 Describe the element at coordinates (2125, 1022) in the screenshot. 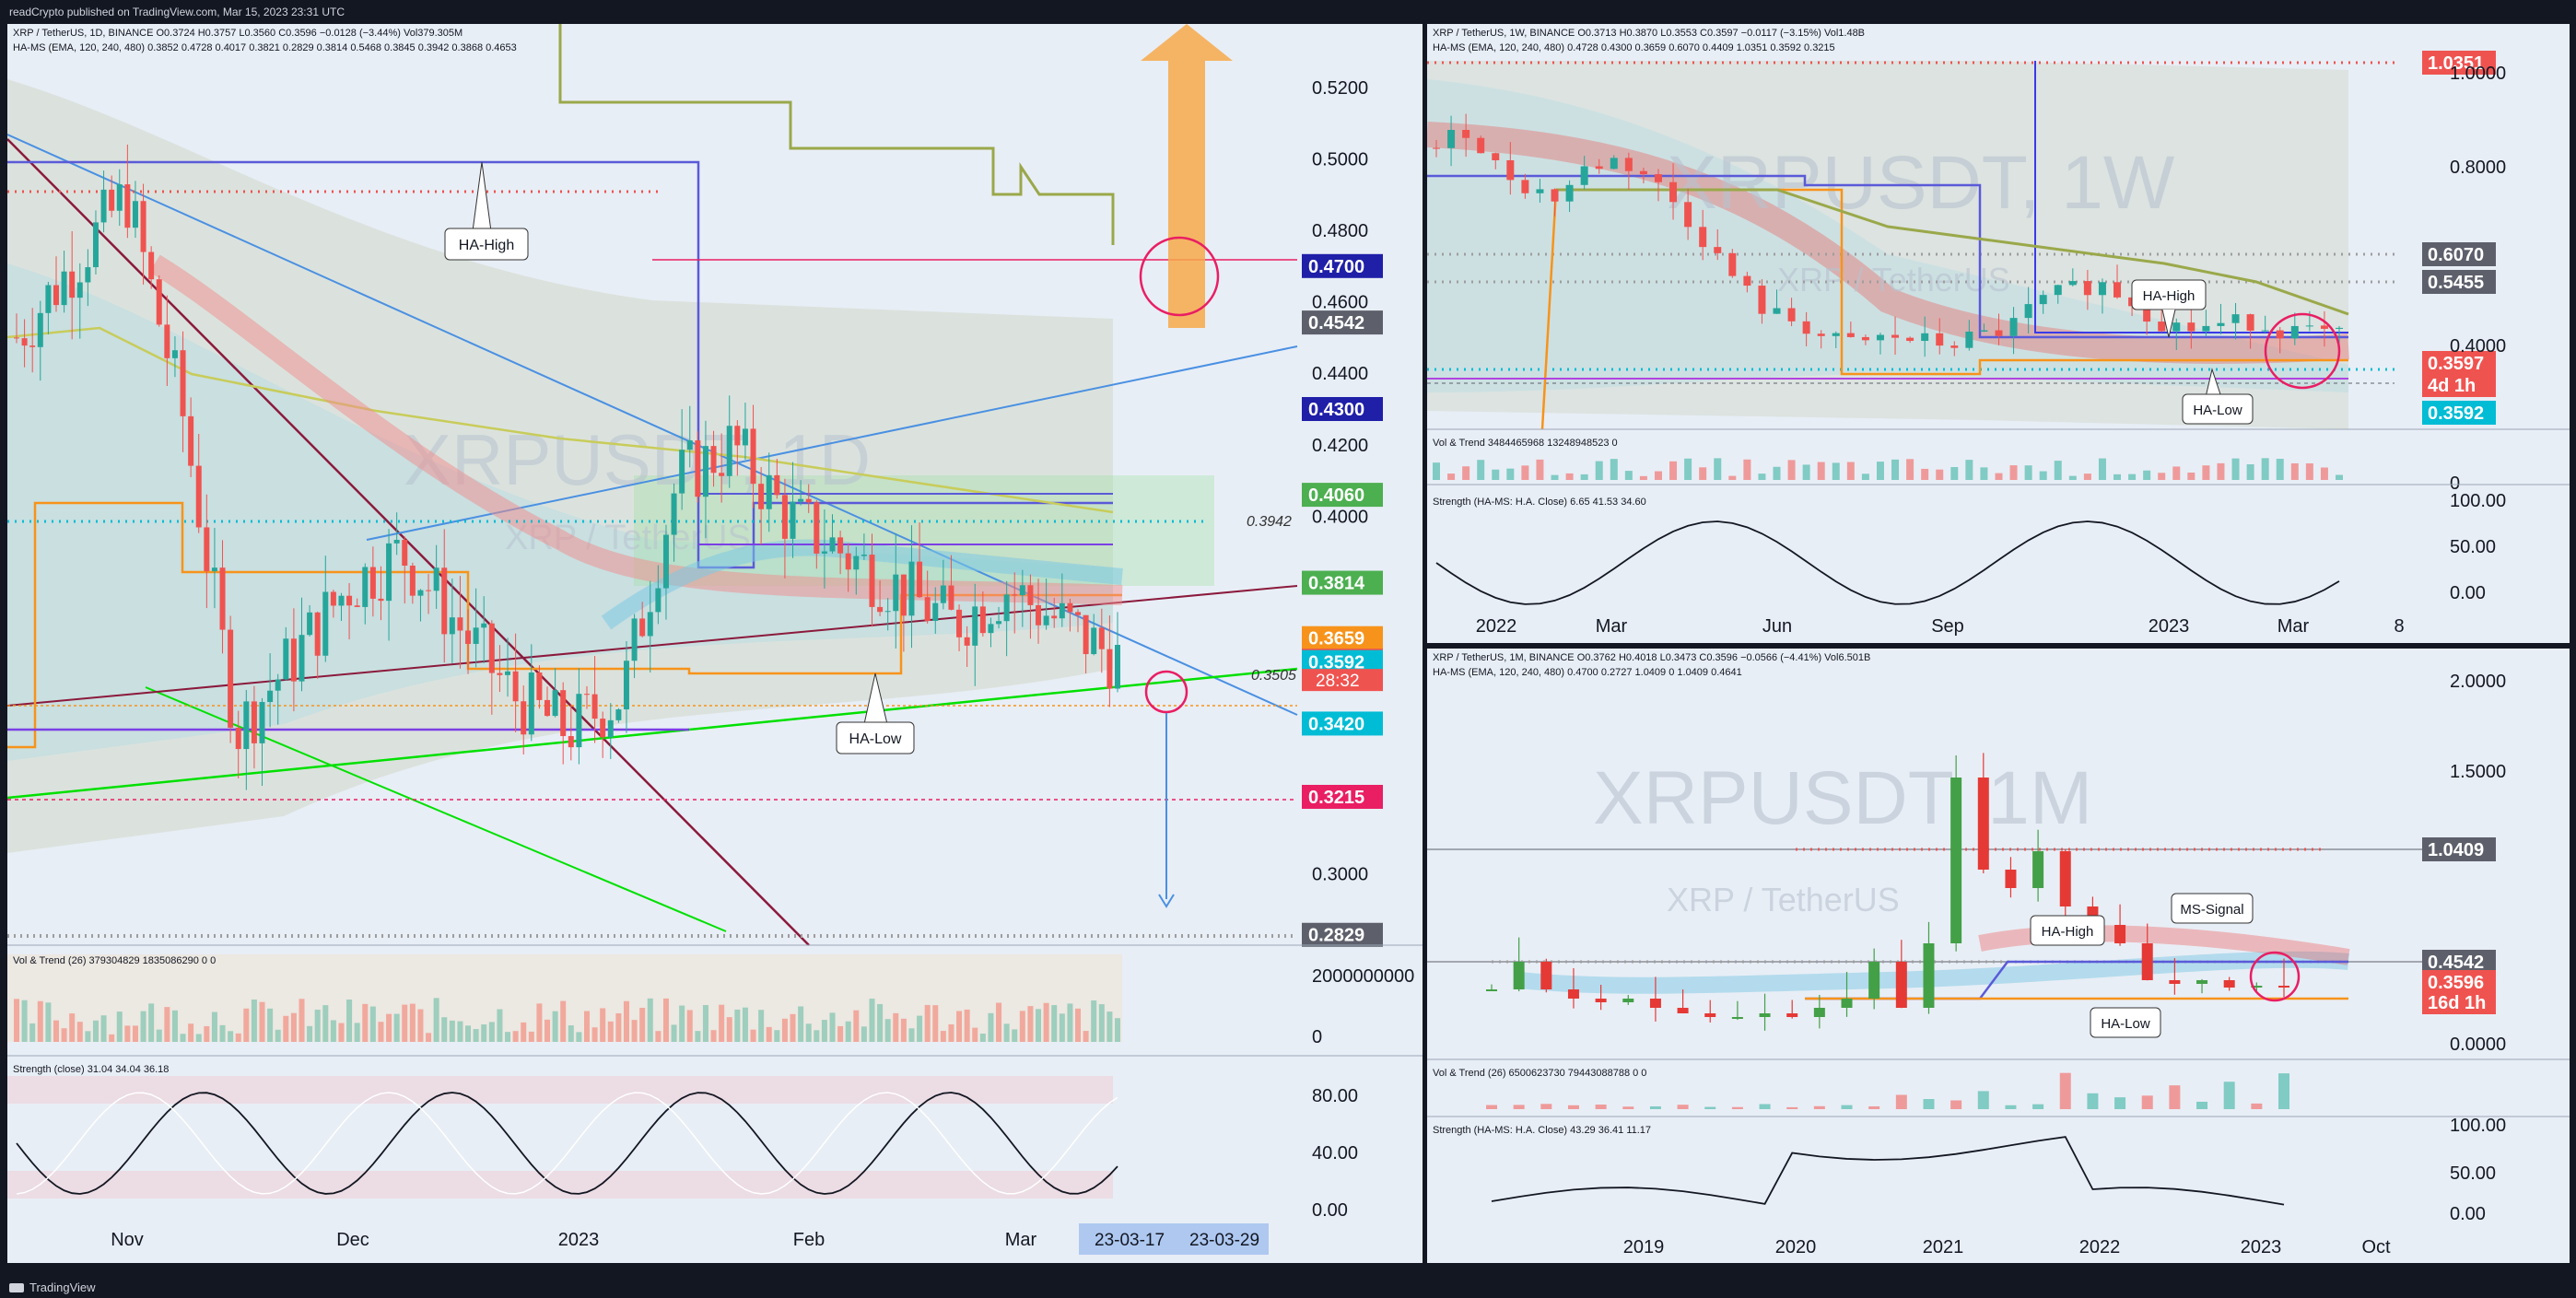

I see `ha-low-callout: HA-Low` at that location.